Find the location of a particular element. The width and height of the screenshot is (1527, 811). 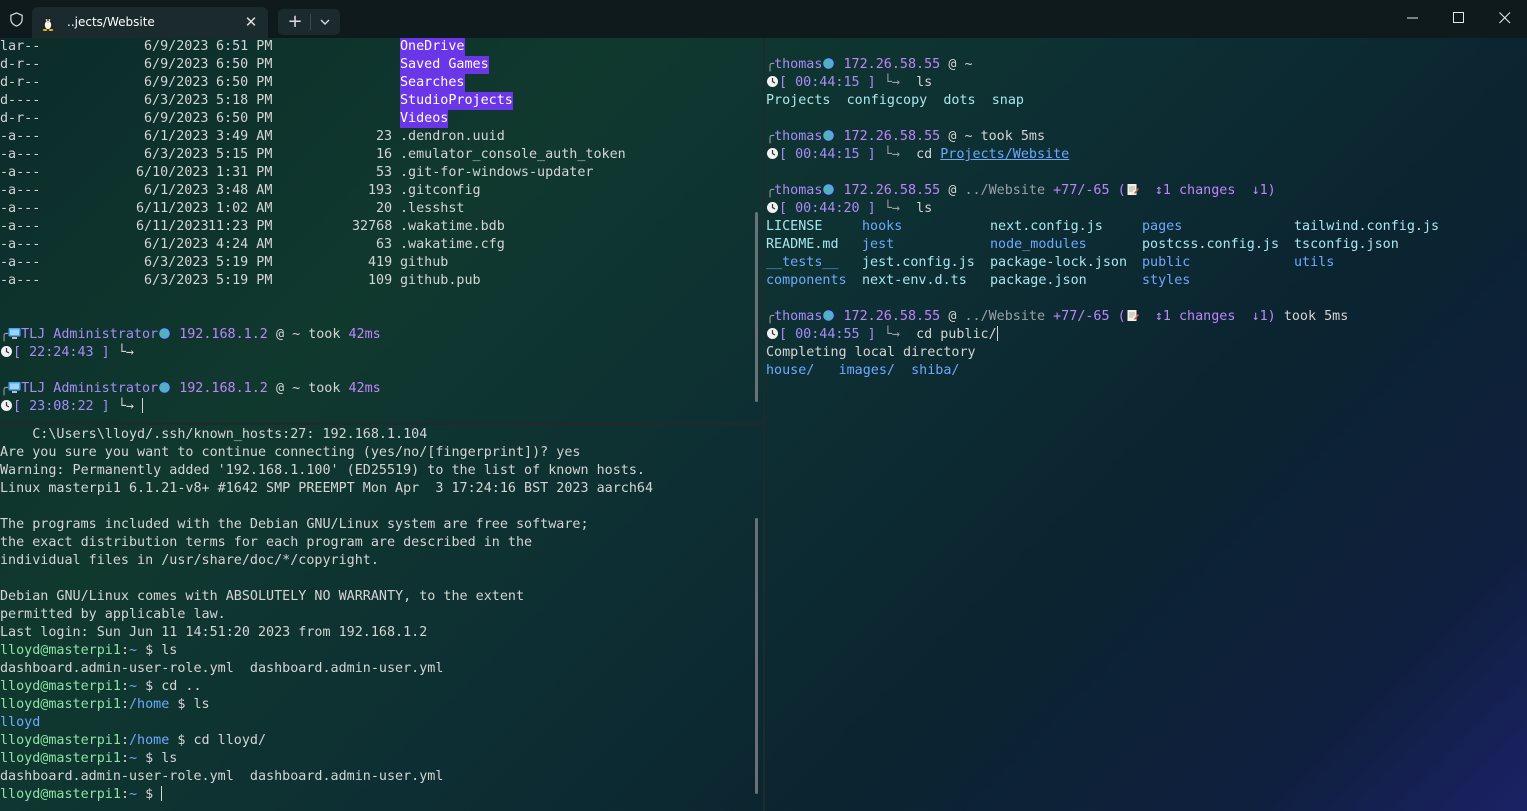

shield-icon is located at coordinates (16, 19).